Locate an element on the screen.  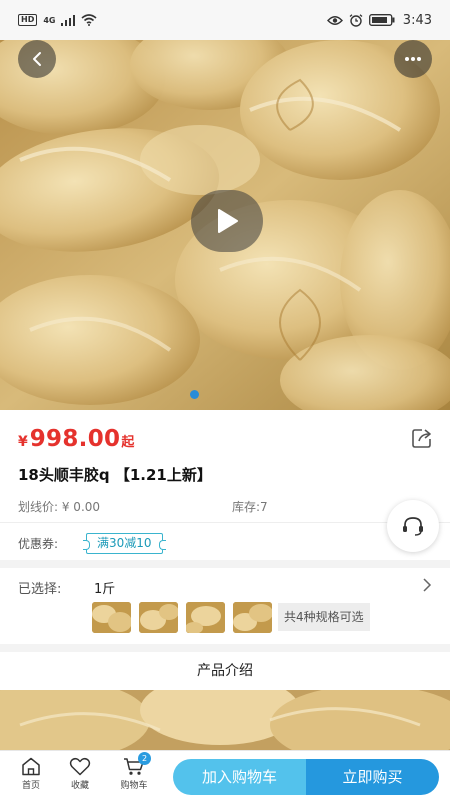
nav-home: 首页 is located at coordinates (31, 774).